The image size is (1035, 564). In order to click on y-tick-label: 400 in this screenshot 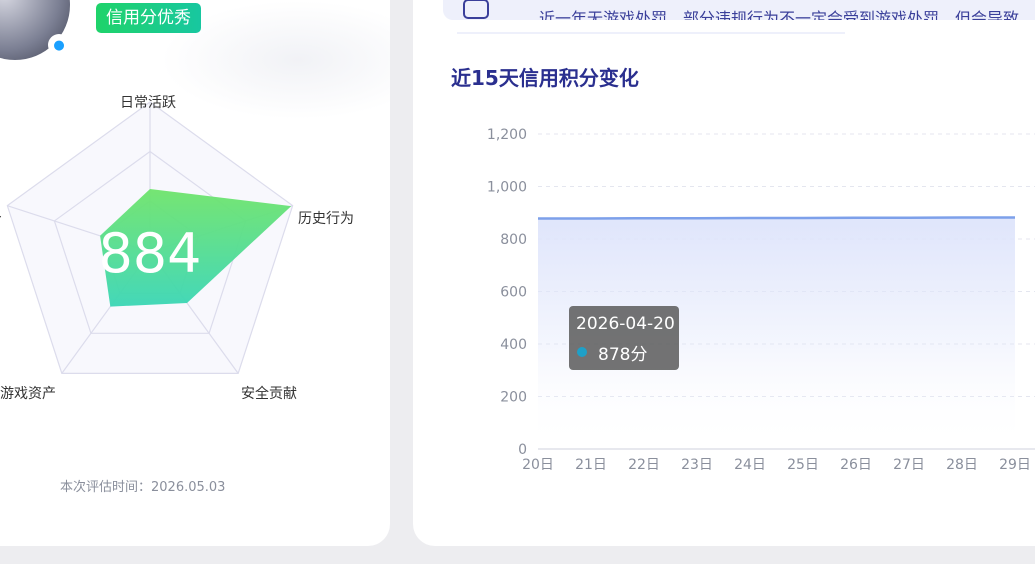, I will do `click(513, 345)`.